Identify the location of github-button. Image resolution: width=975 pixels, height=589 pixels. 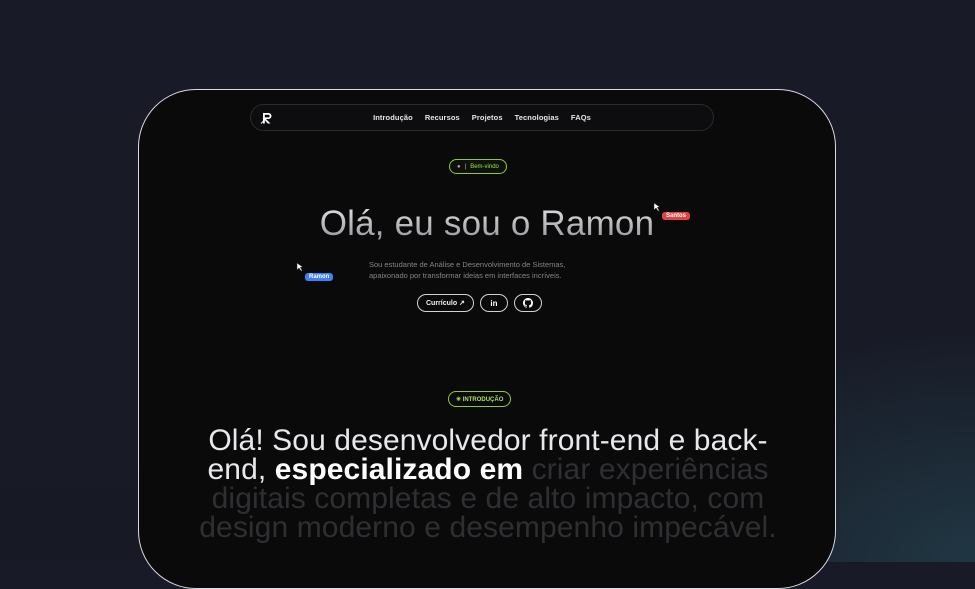
(527, 303).